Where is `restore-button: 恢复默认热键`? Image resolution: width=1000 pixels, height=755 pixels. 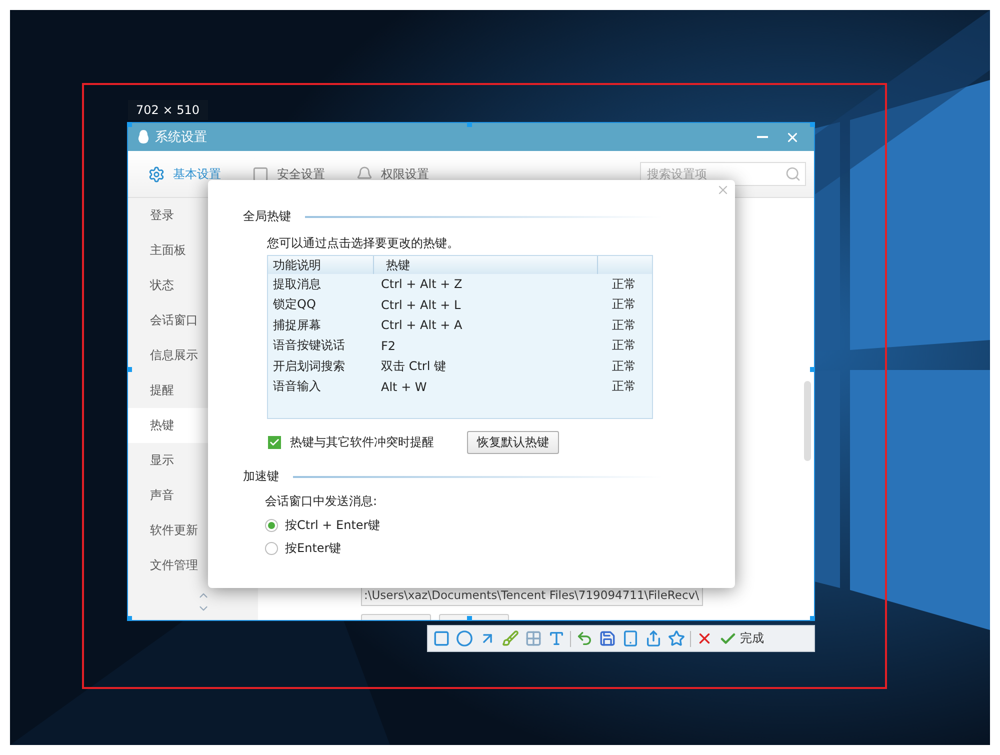
restore-button: 恢复默认热键 is located at coordinates (513, 442).